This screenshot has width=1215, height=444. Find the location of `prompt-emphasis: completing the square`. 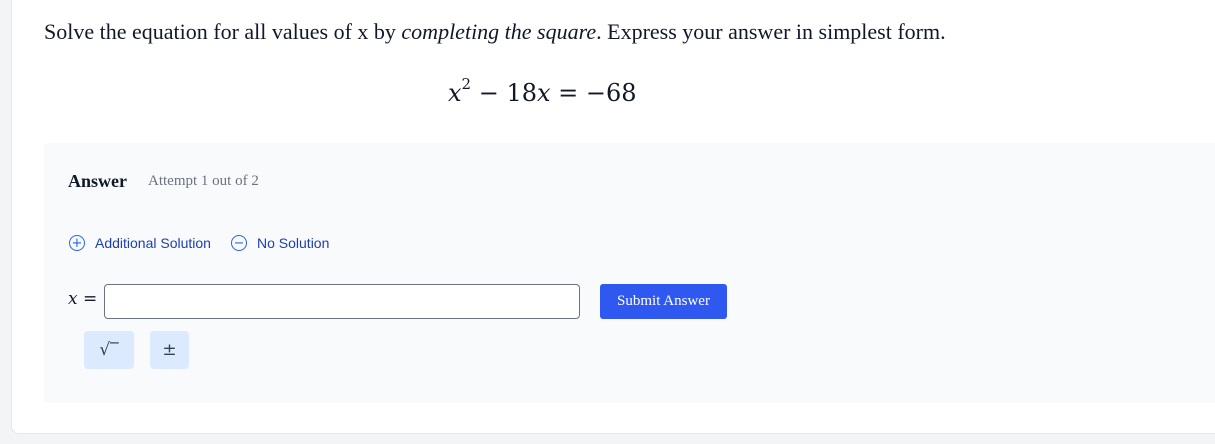

prompt-emphasis: completing the square is located at coordinates (499, 31).